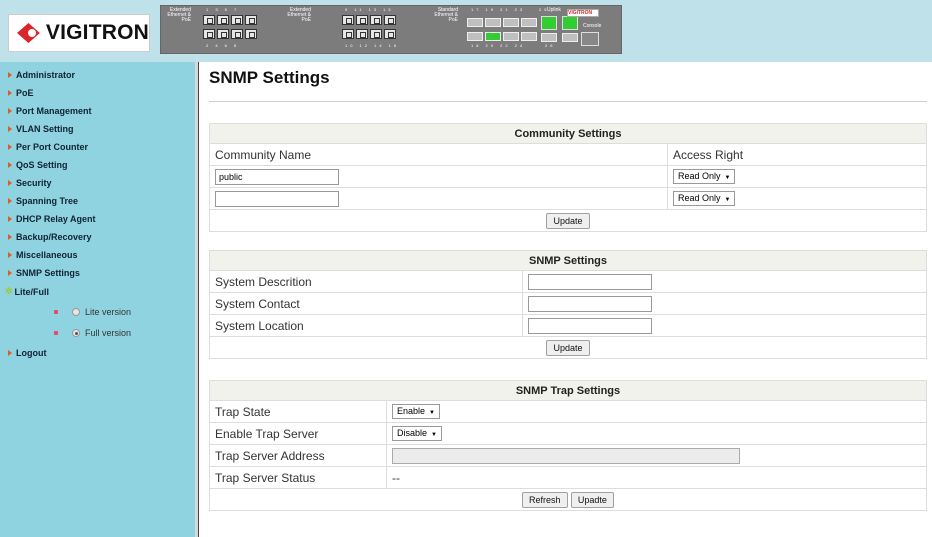 Image resolution: width=932 pixels, height=537 pixels. I want to click on sidebar-item-snmp-settings: SNMP Settings, so click(44, 273).